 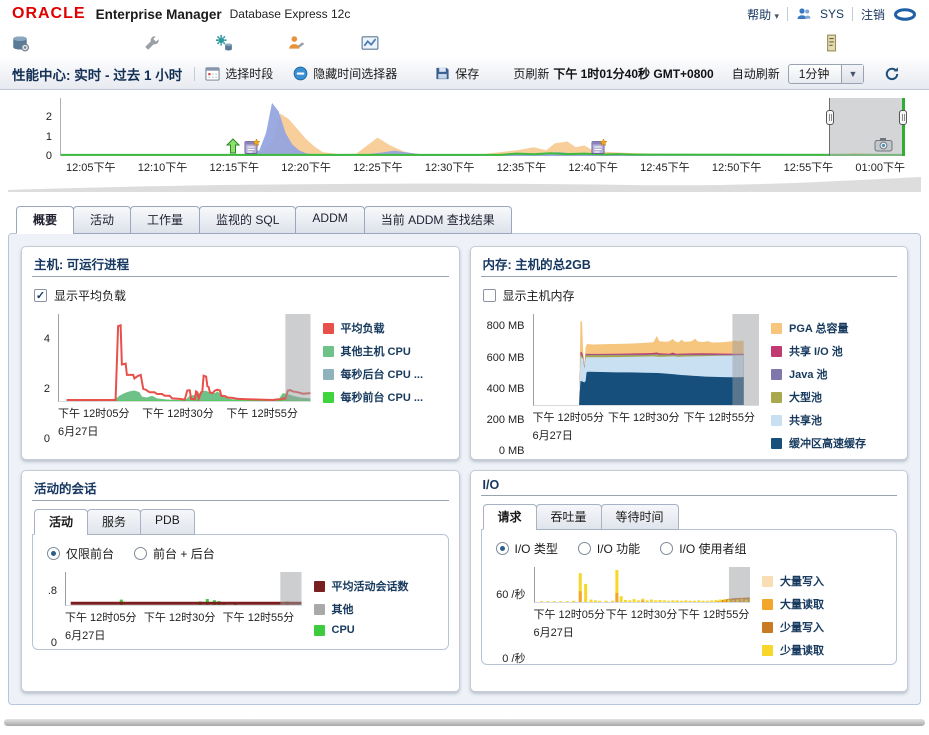 What do you see at coordinates (831, 43) in the screenshot?
I see `messages-log-icon` at bounding box center [831, 43].